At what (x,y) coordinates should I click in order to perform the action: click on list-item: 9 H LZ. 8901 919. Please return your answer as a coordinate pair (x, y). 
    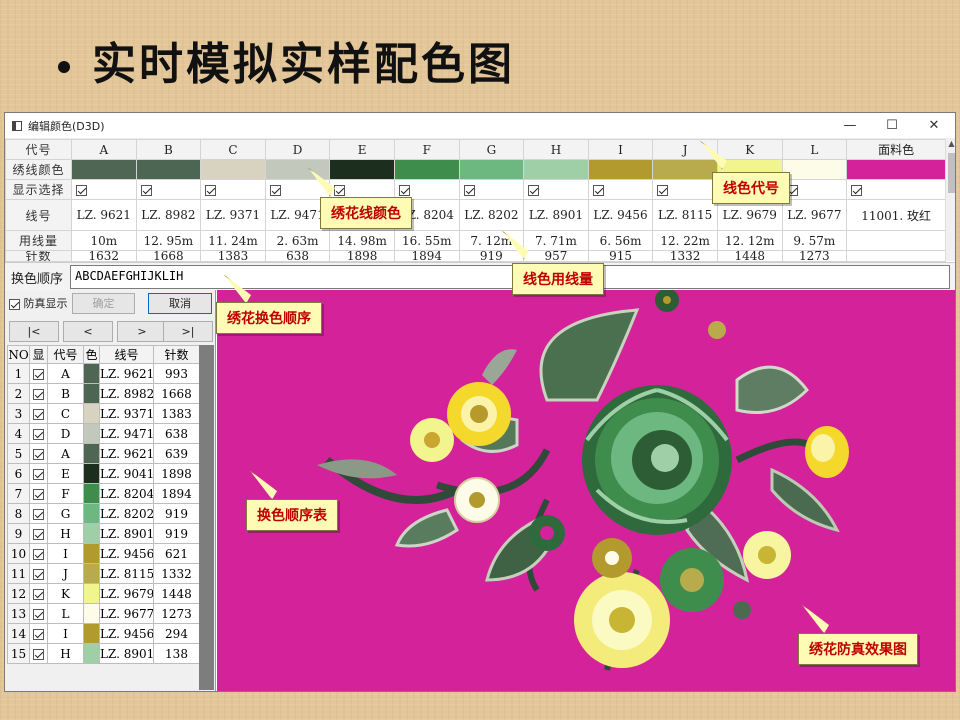
    Looking at the image, I should click on (103, 533).